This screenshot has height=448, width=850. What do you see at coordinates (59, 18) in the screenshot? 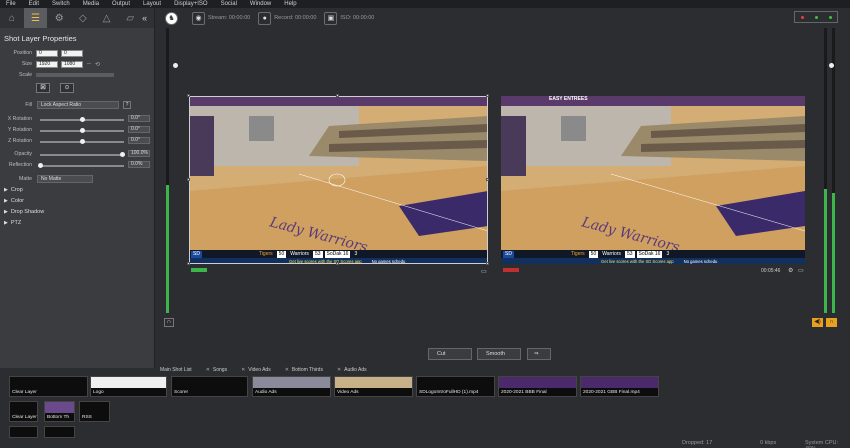
I see `tab-gear-icon: ⚙` at bounding box center [59, 18].